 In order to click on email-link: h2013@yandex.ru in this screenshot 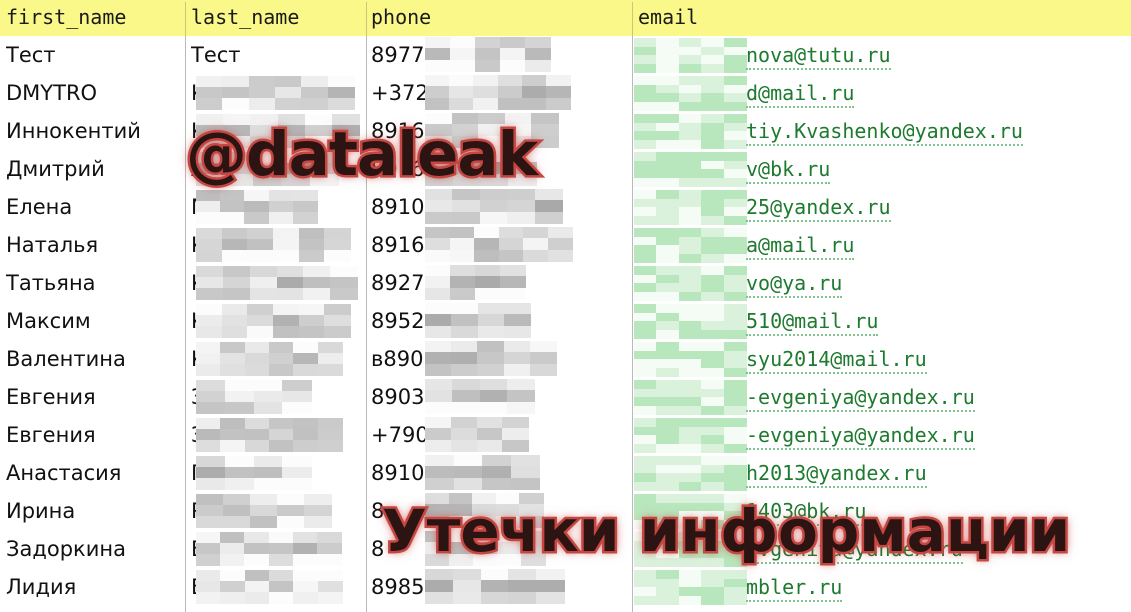, I will do `click(836, 474)`.